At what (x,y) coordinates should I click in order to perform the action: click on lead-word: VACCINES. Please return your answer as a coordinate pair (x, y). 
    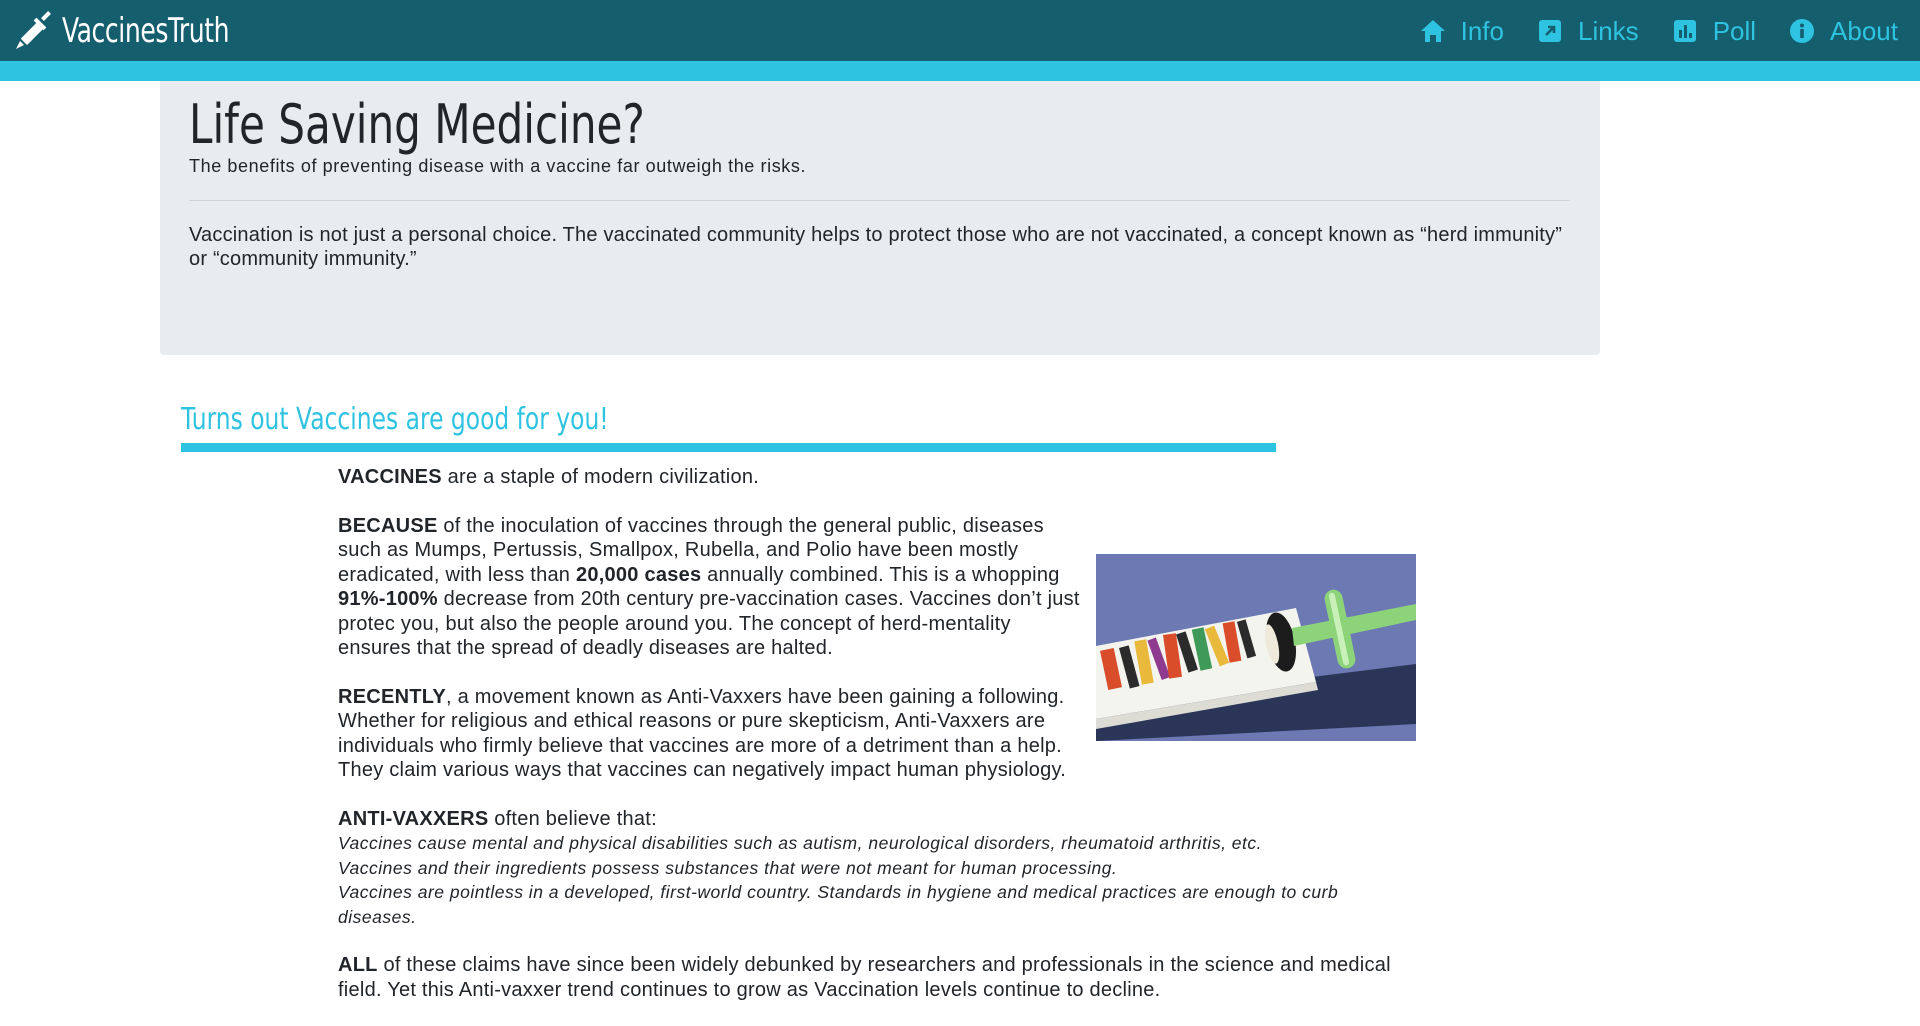
    Looking at the image, I should click on (390, 477).